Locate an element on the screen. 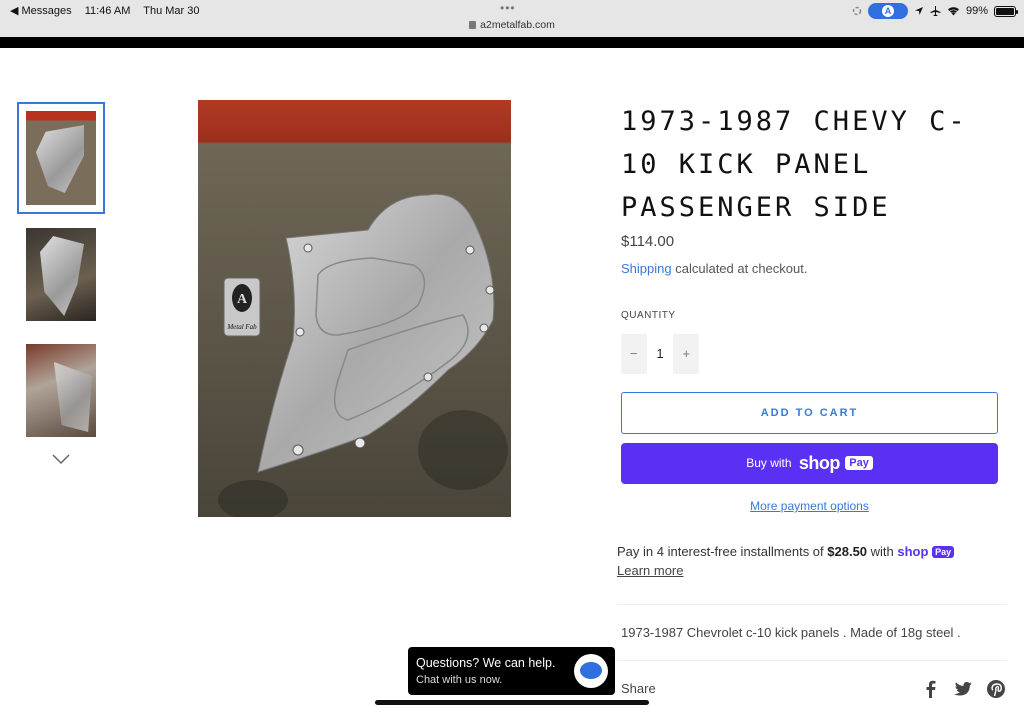 This screenshot has width=1024, height=712. status-right: A 99% is located at coordinates (935, 11).